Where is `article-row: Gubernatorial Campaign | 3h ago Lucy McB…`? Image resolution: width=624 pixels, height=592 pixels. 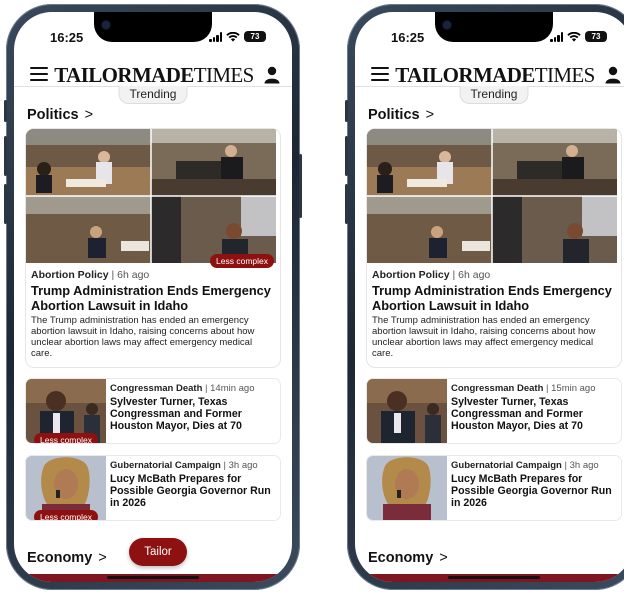 article-row: Gubernatorial Campaign | 3h ago Lucy McB… is located at coordinates (494, 488).